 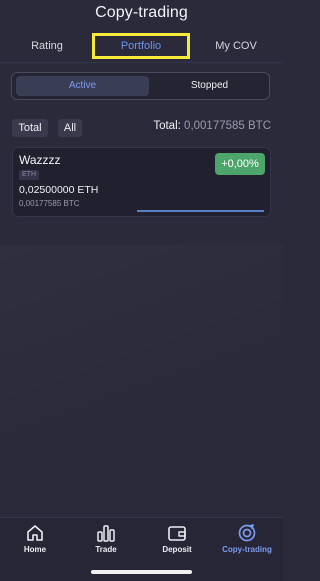 What do you see at coordinates (40, 160) in the screenshot?
I see `trader-name: Wazzzz` at bounding box center [40, 160].